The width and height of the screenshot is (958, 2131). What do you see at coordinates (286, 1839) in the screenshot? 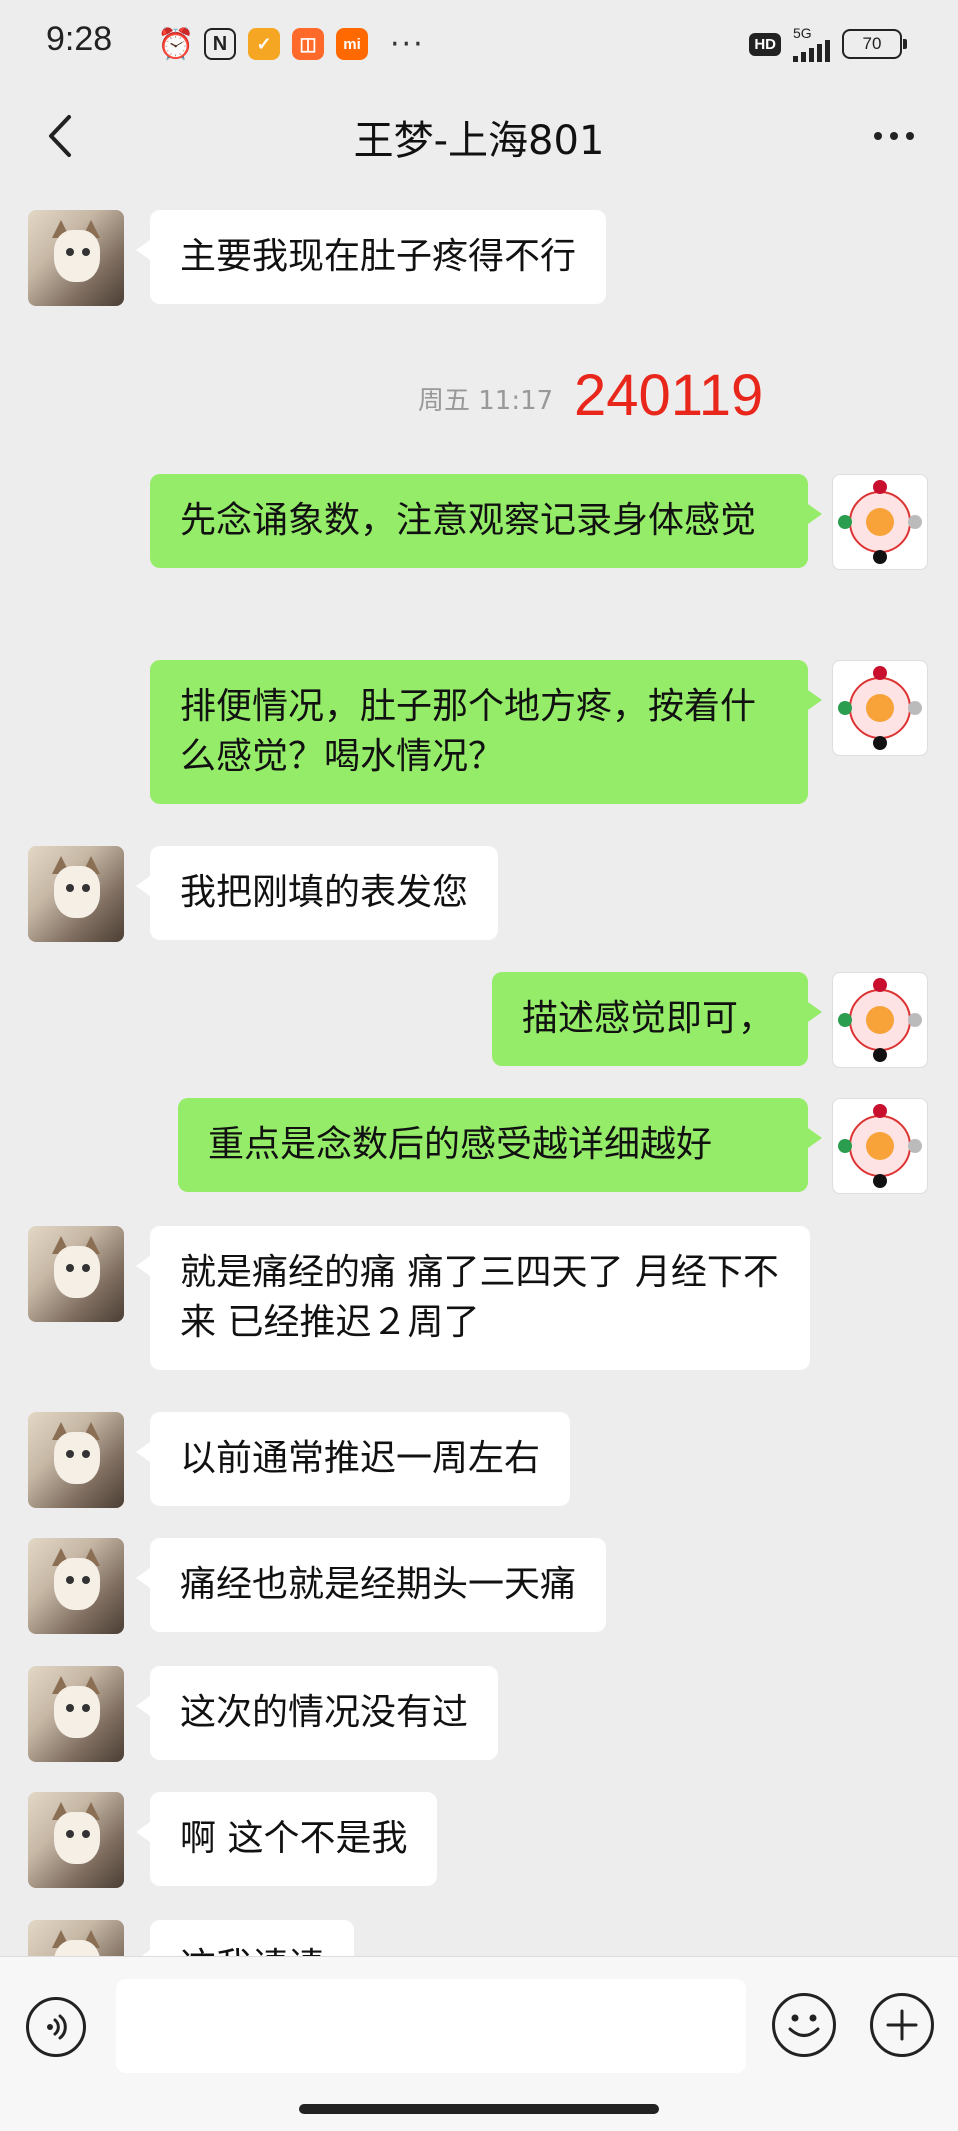
I see `message-bubble-incoming: 啊 这个不是我` at bounding box center [286, 1839].